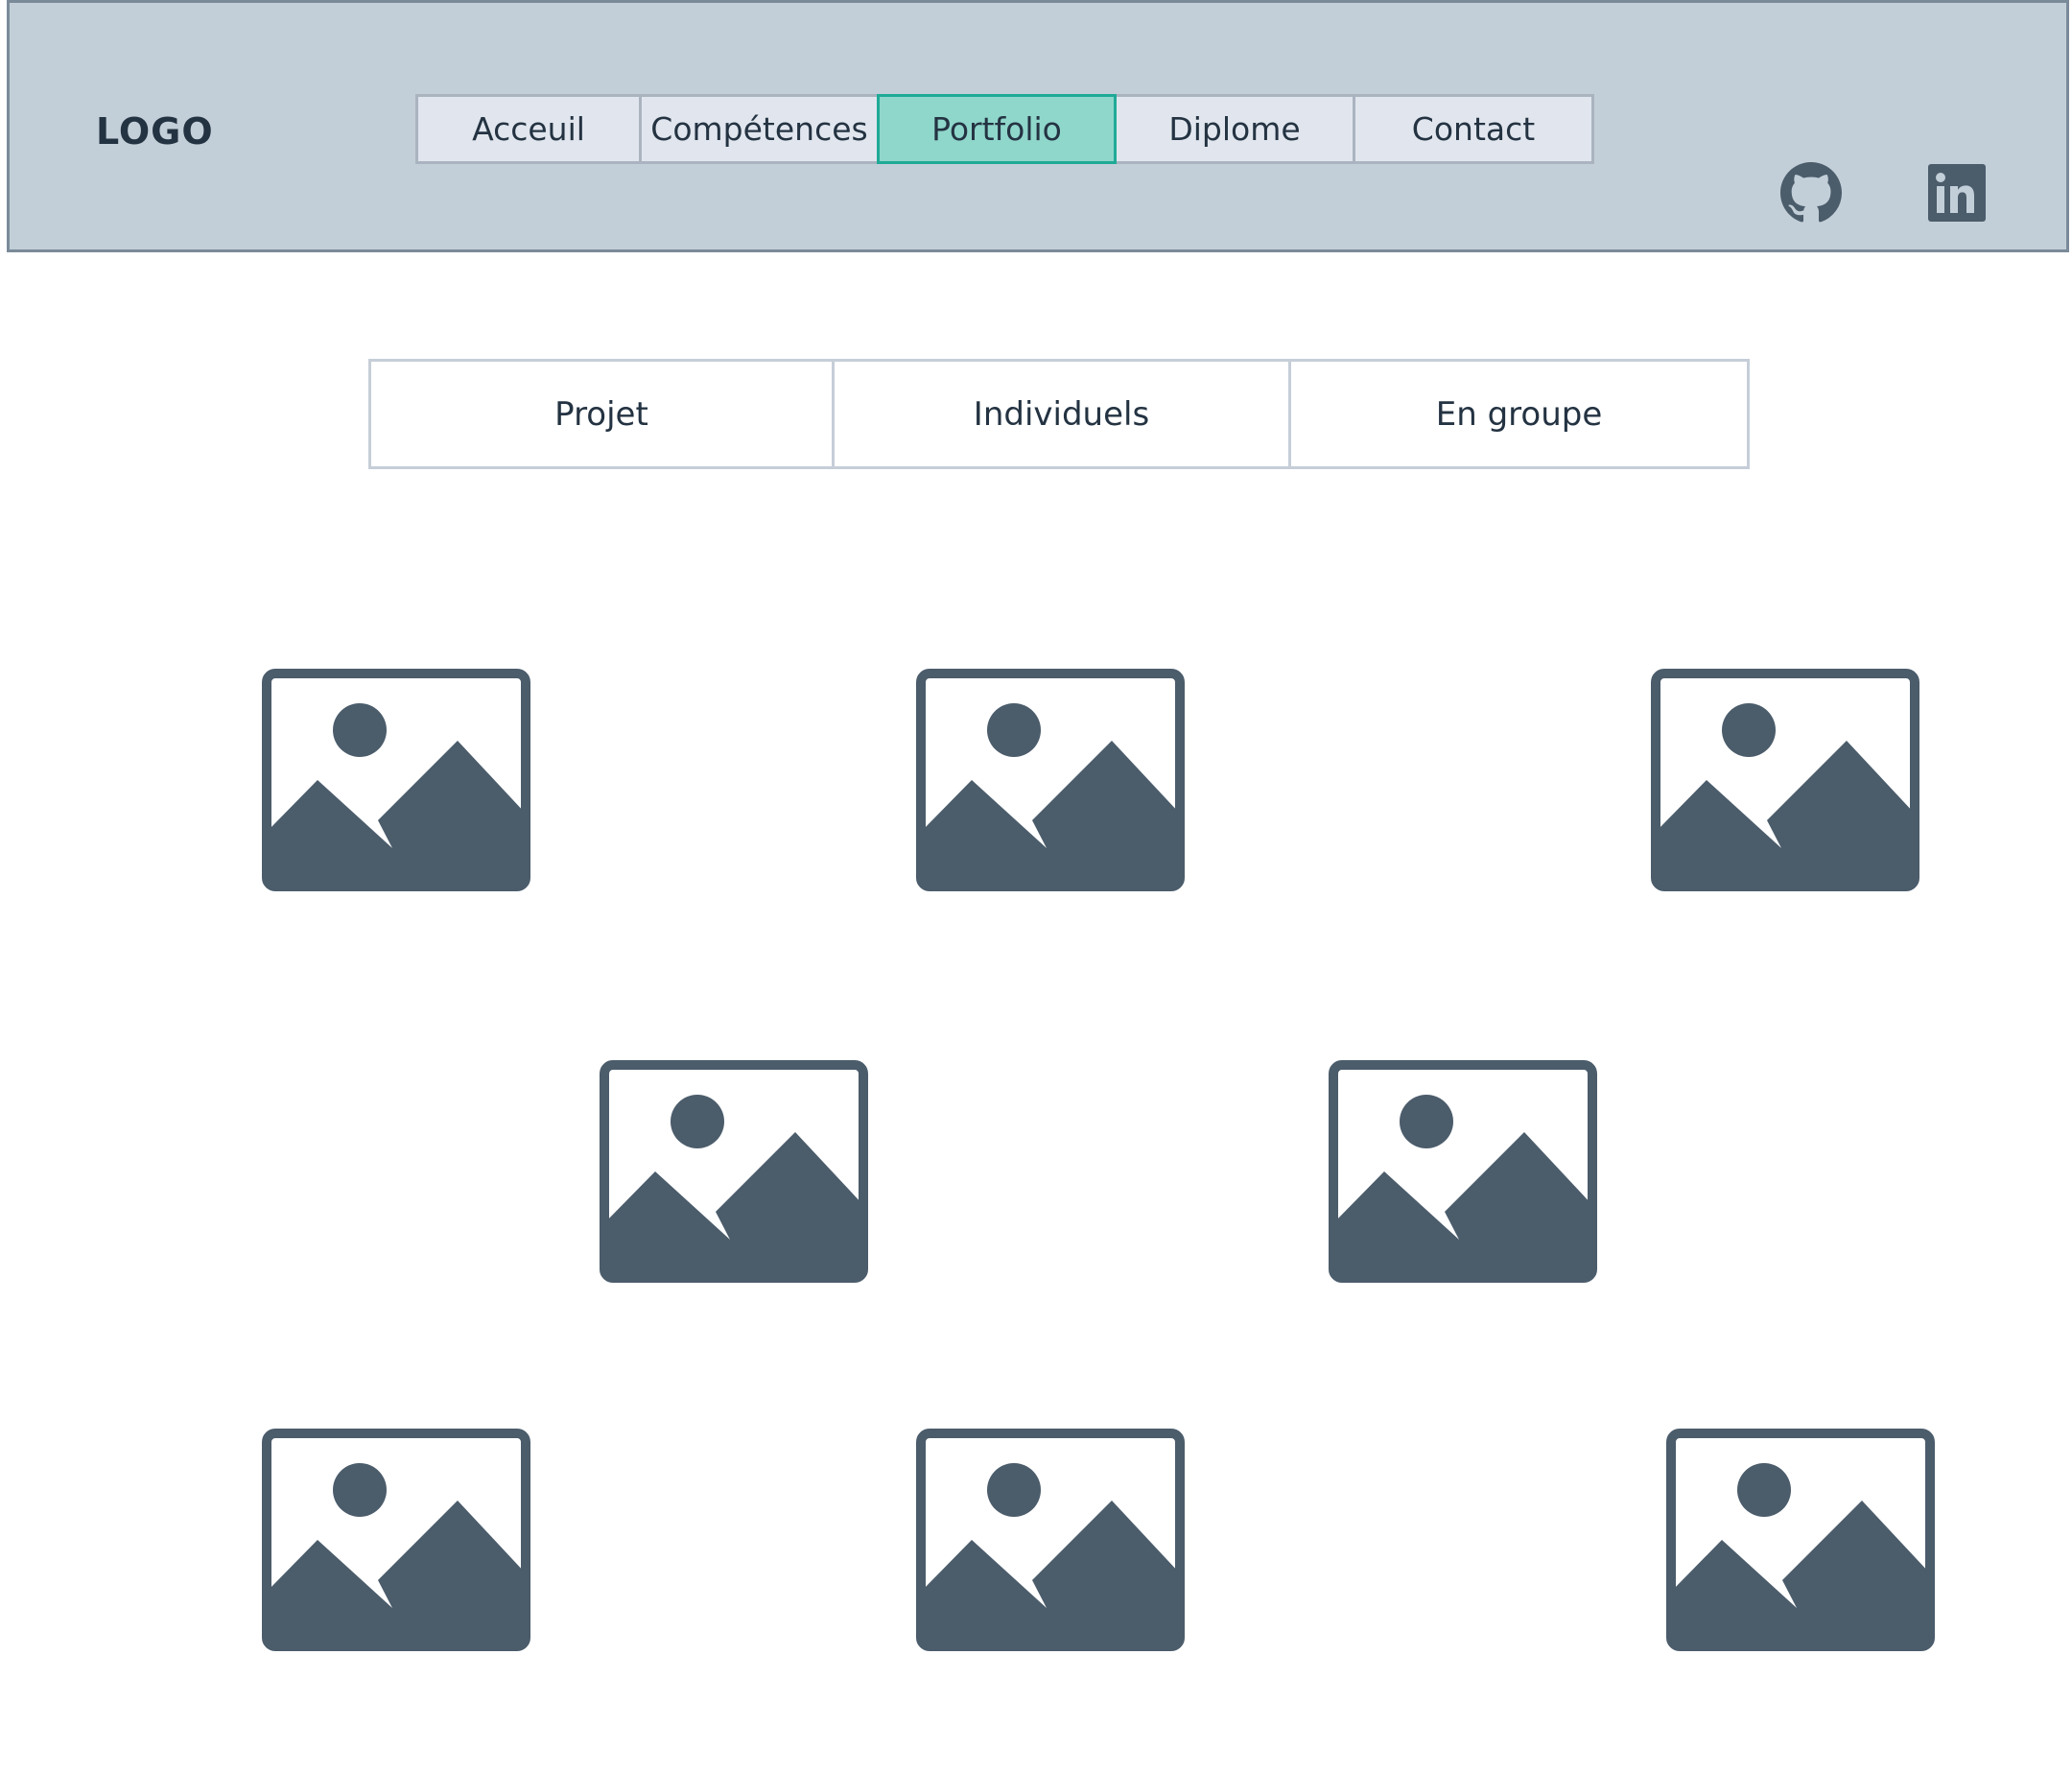 This screenshot has width=2072, height=1773. I want to click on nav-item-portfolio: Portfolio, so click(997, 129).